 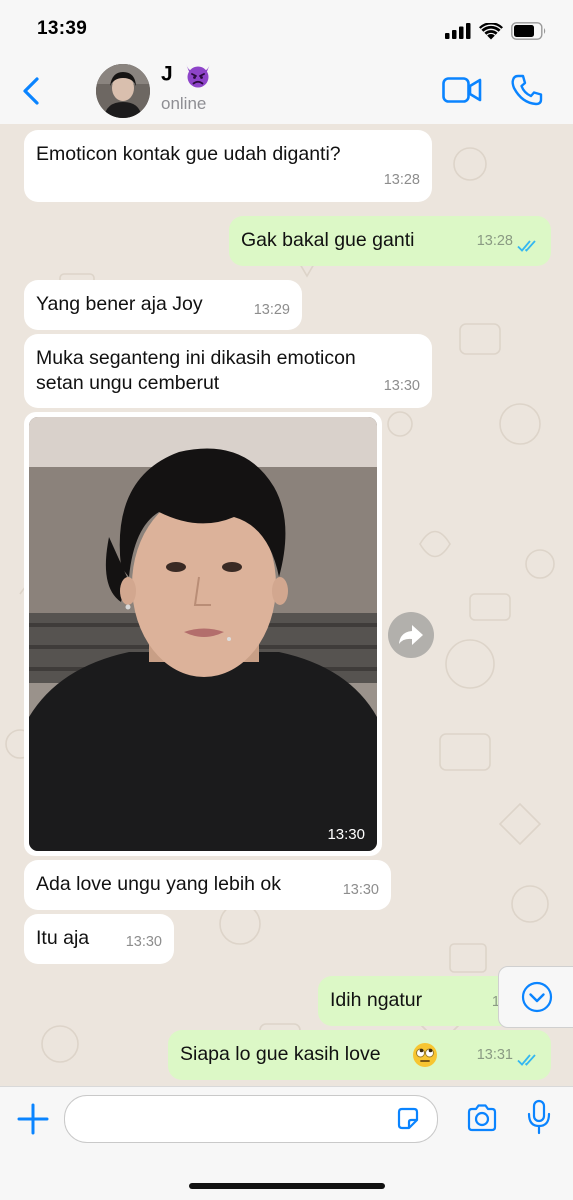 What do you see at coordinates (99, 939) in the screenshot?
I see `incoming-message: Itu aja 13:30` at bounding box center [99, 939].